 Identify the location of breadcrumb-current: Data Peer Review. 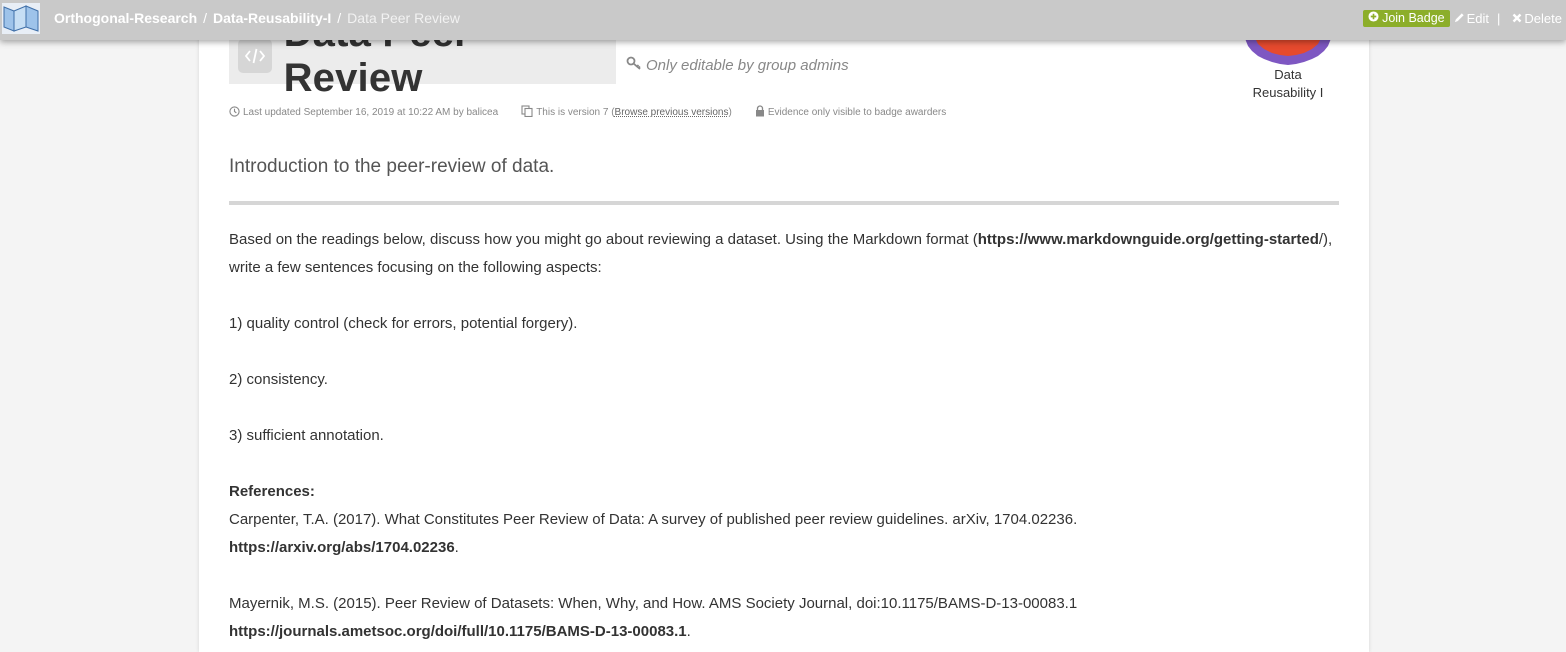
(403, 18).